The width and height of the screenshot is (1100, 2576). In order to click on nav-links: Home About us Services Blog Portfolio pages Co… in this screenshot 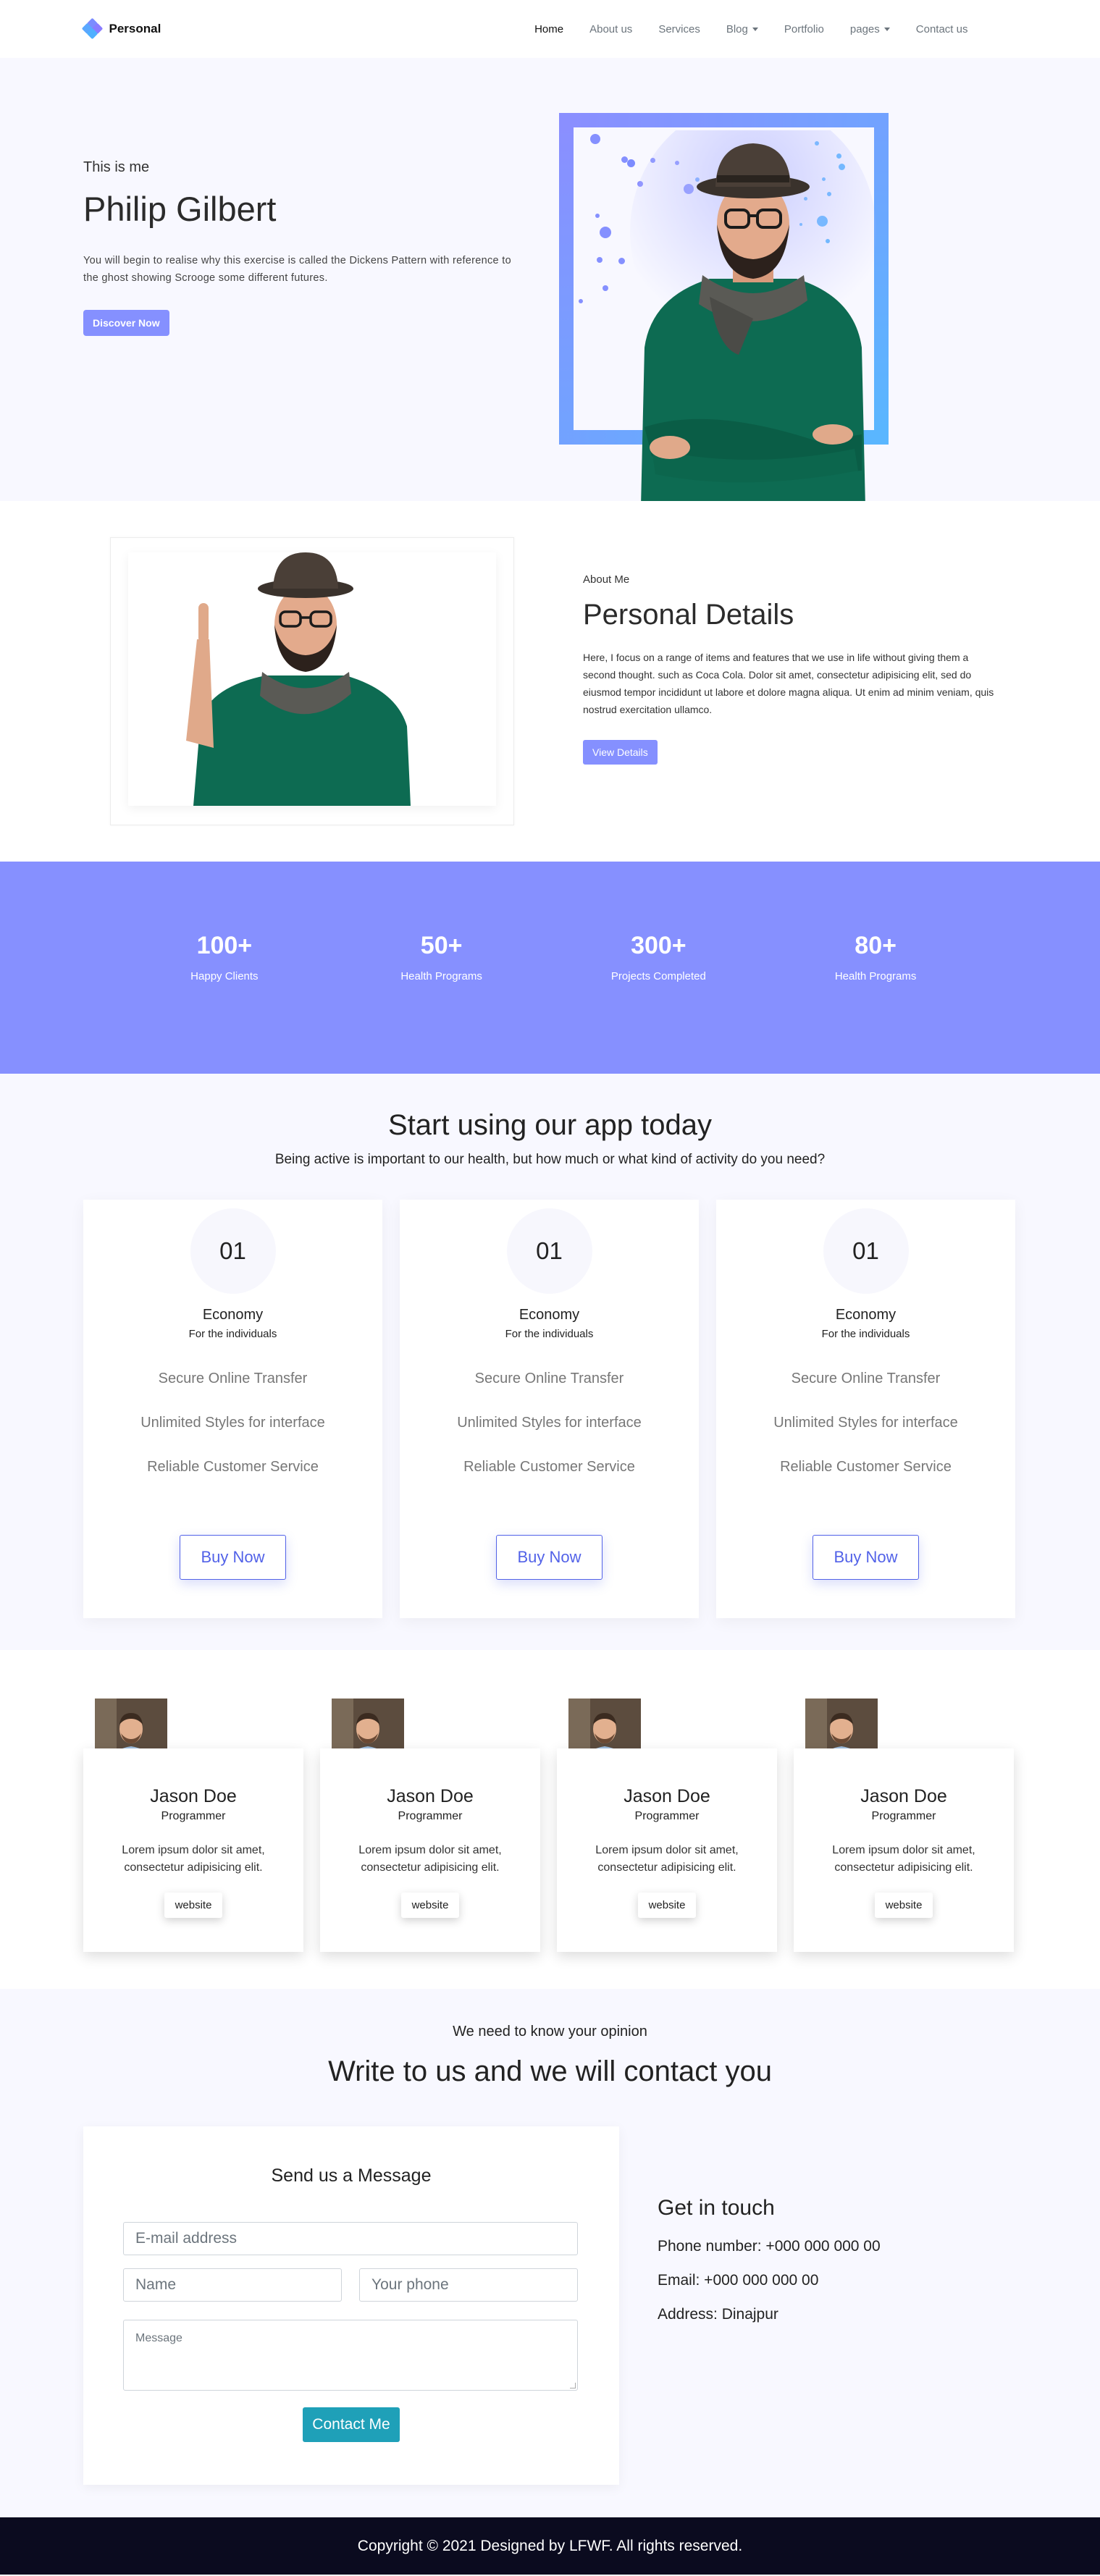, I will do `click(751, 29)`.